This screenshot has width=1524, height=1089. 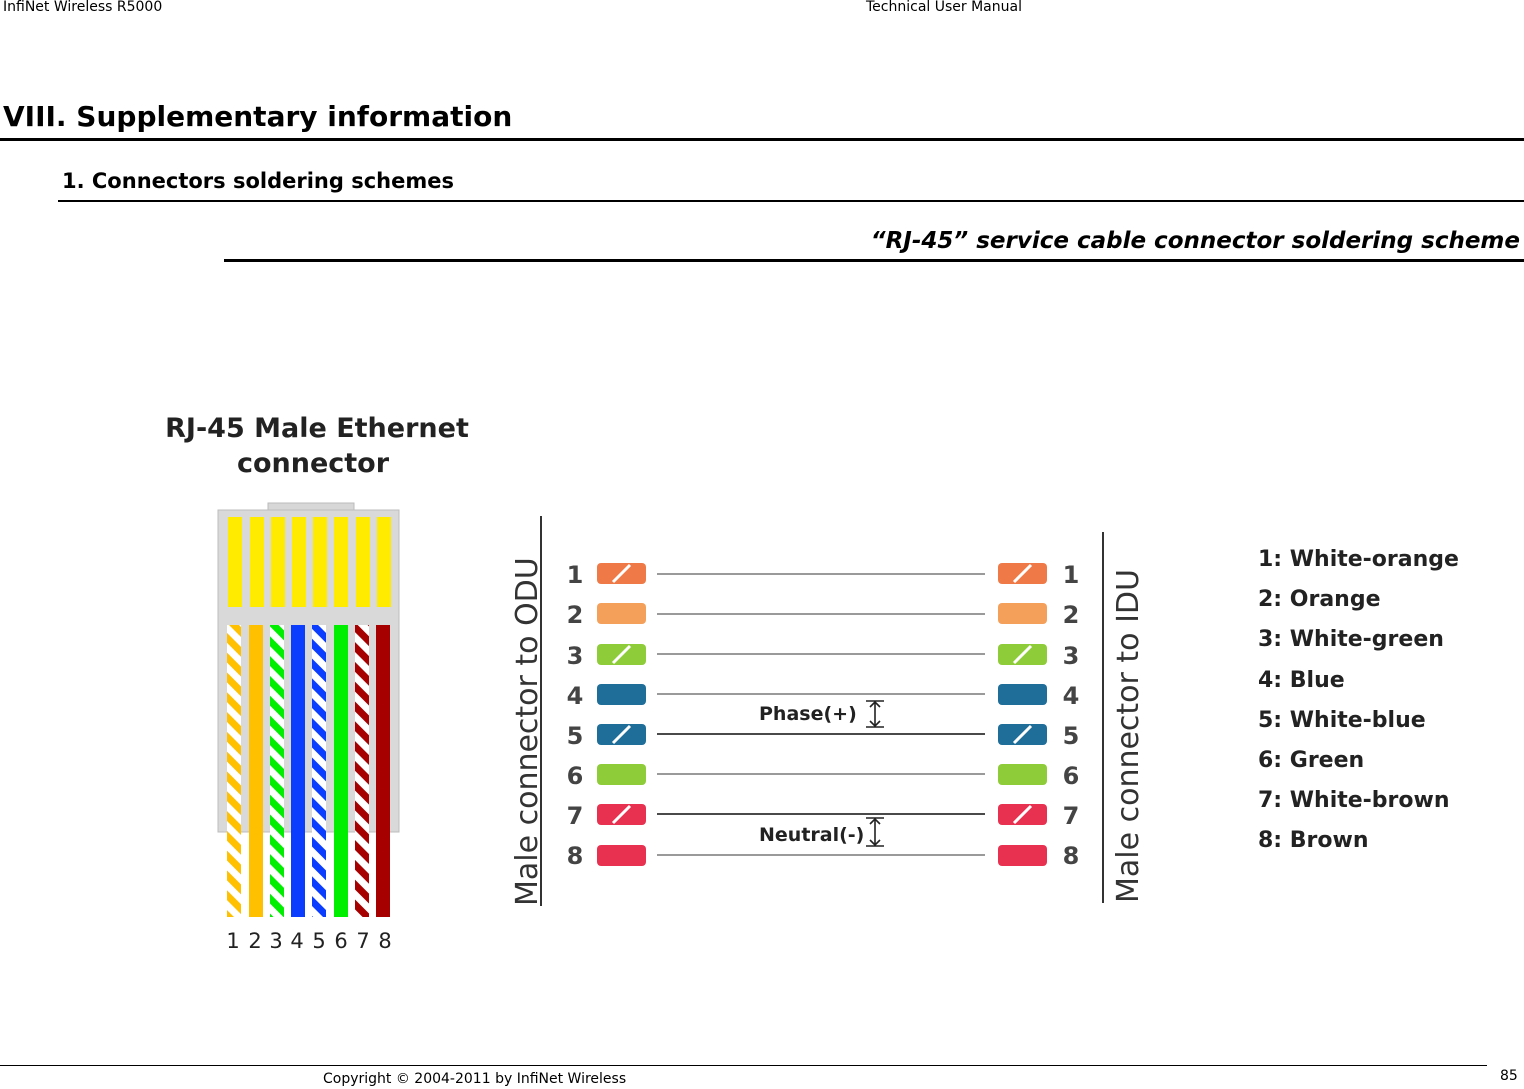 What do you see at coordinates (823, 776) in the screenshot?
I see `pin-row-6: 6 6` at bounding box center [823, 776].